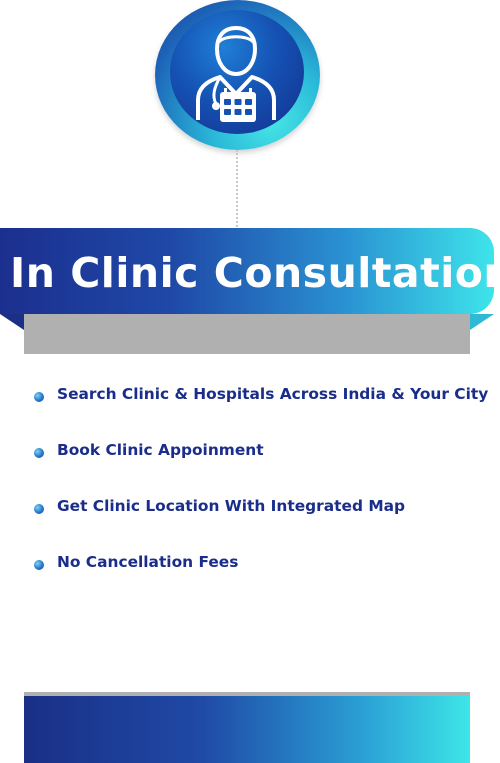  I want to click on dotted-connector, so click(237, 190).